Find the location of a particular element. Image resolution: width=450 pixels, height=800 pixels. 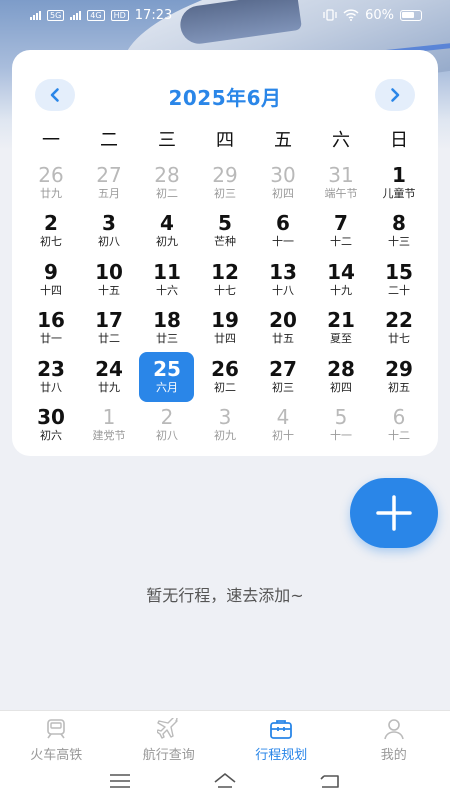

weekday-wed: 三 is located at coordinates (167, 140).